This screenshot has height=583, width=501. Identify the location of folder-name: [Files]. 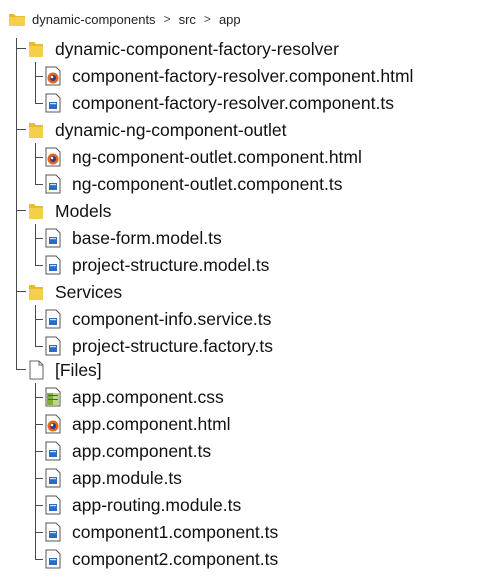
(78, 369).